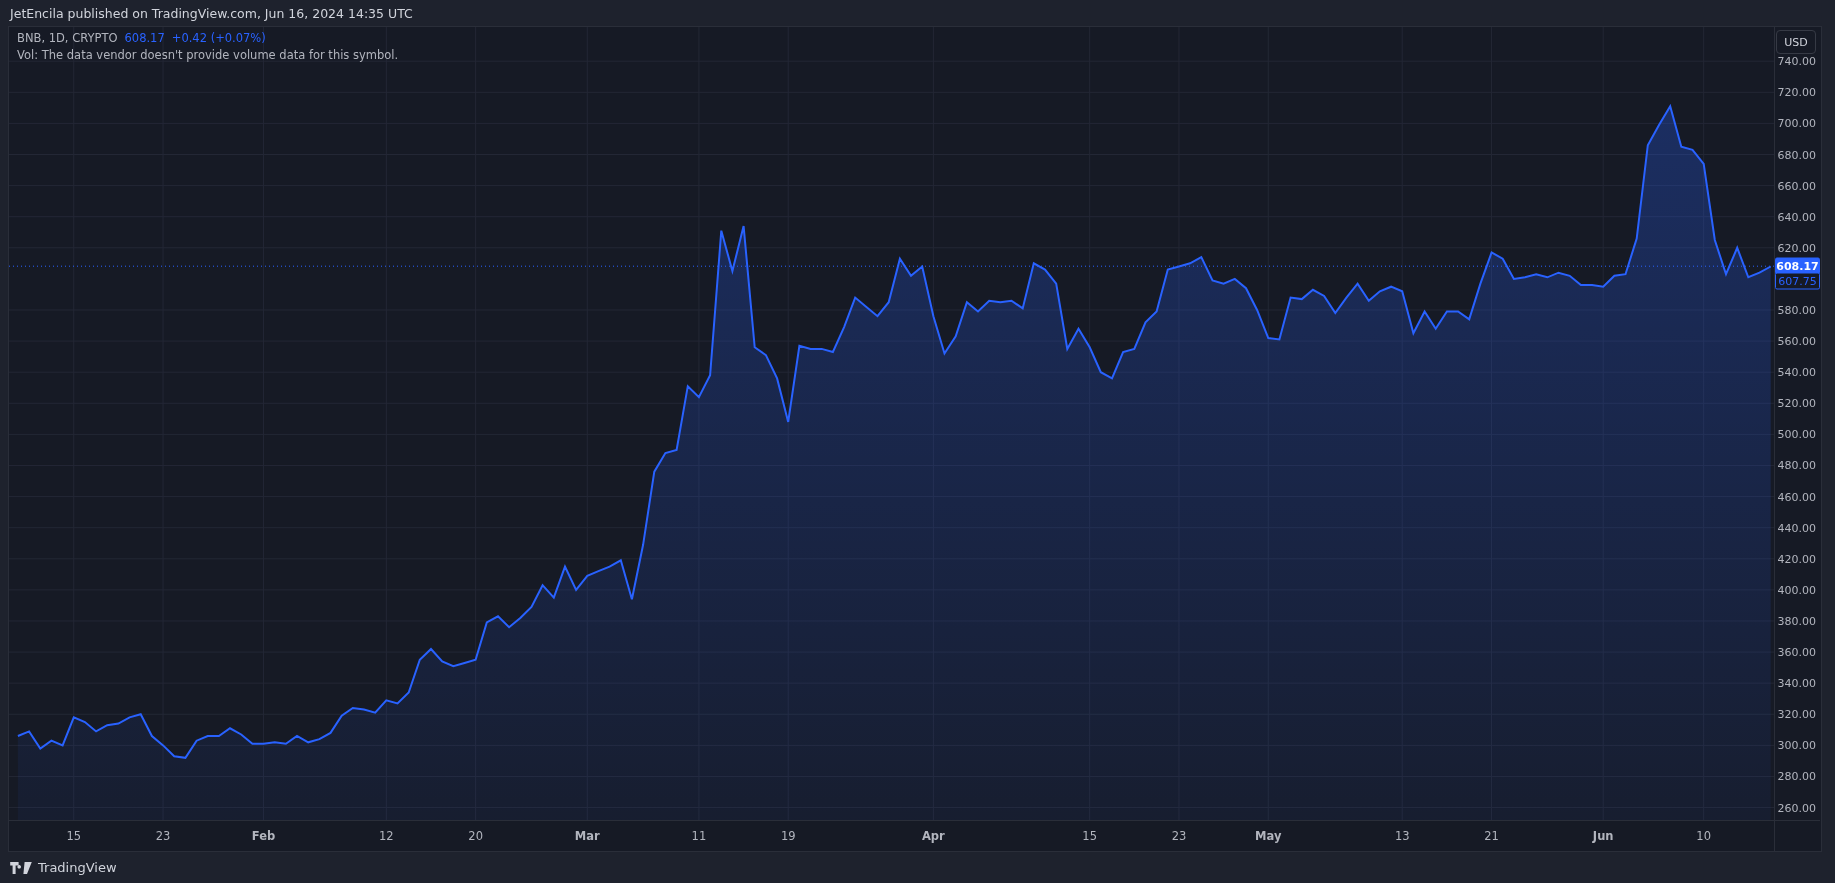 The height and width of the screenshot is (883, 1835). Describe the element at coordinates (1796, 92) in the screenshot. I see `price-axis-label: 720.00` at that location.